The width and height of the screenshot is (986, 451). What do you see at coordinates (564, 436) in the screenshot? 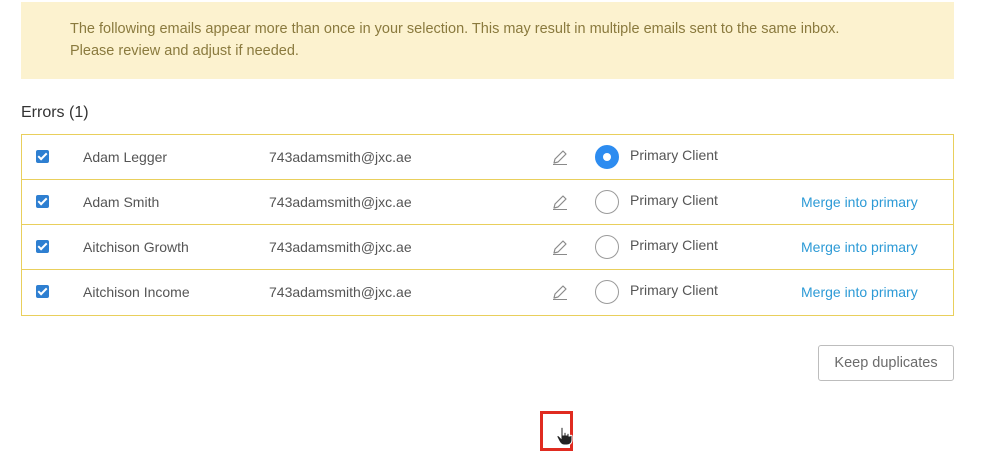
I see `hand-cursor-icon` at bounding box center [564, 436].